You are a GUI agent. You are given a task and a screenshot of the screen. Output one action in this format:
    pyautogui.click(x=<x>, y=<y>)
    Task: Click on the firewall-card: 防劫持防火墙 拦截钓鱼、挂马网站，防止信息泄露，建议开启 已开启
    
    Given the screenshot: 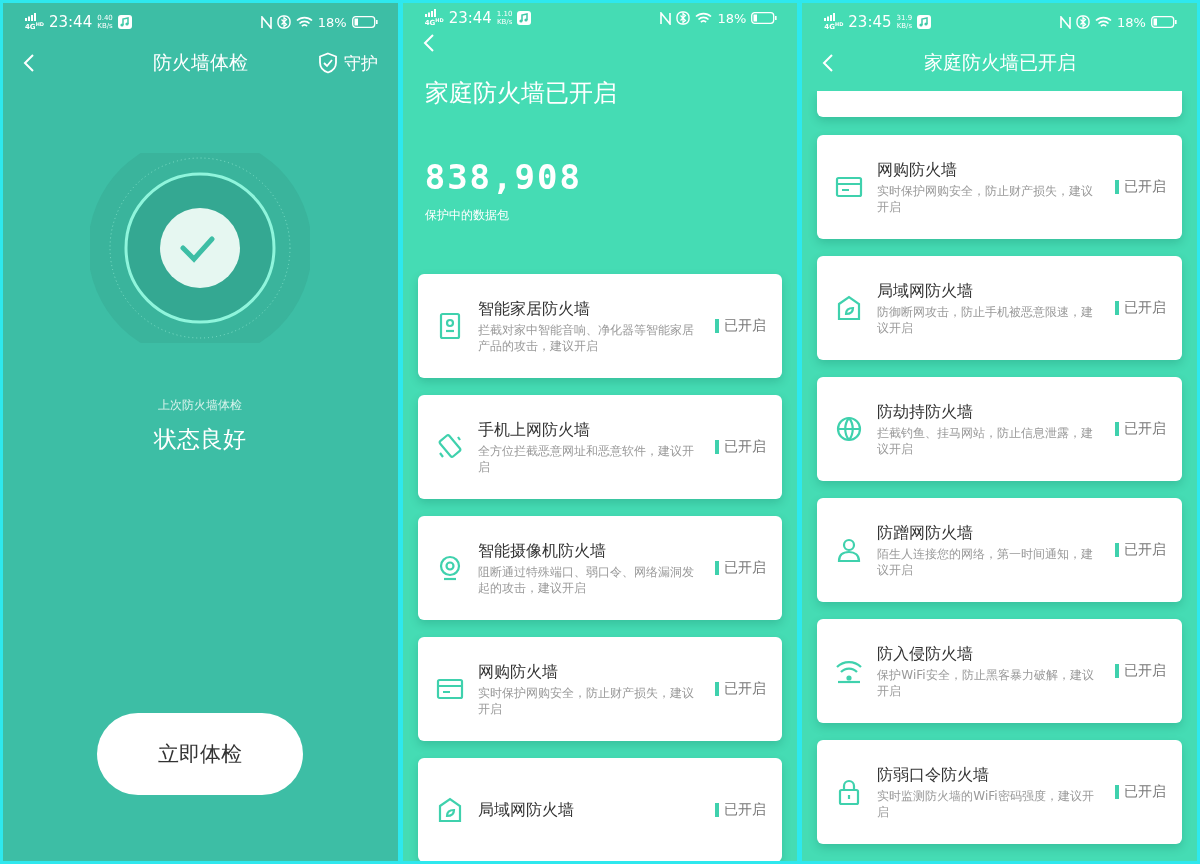 What is the action you would take?
    pyautogui.click(x=999, y=429)
    